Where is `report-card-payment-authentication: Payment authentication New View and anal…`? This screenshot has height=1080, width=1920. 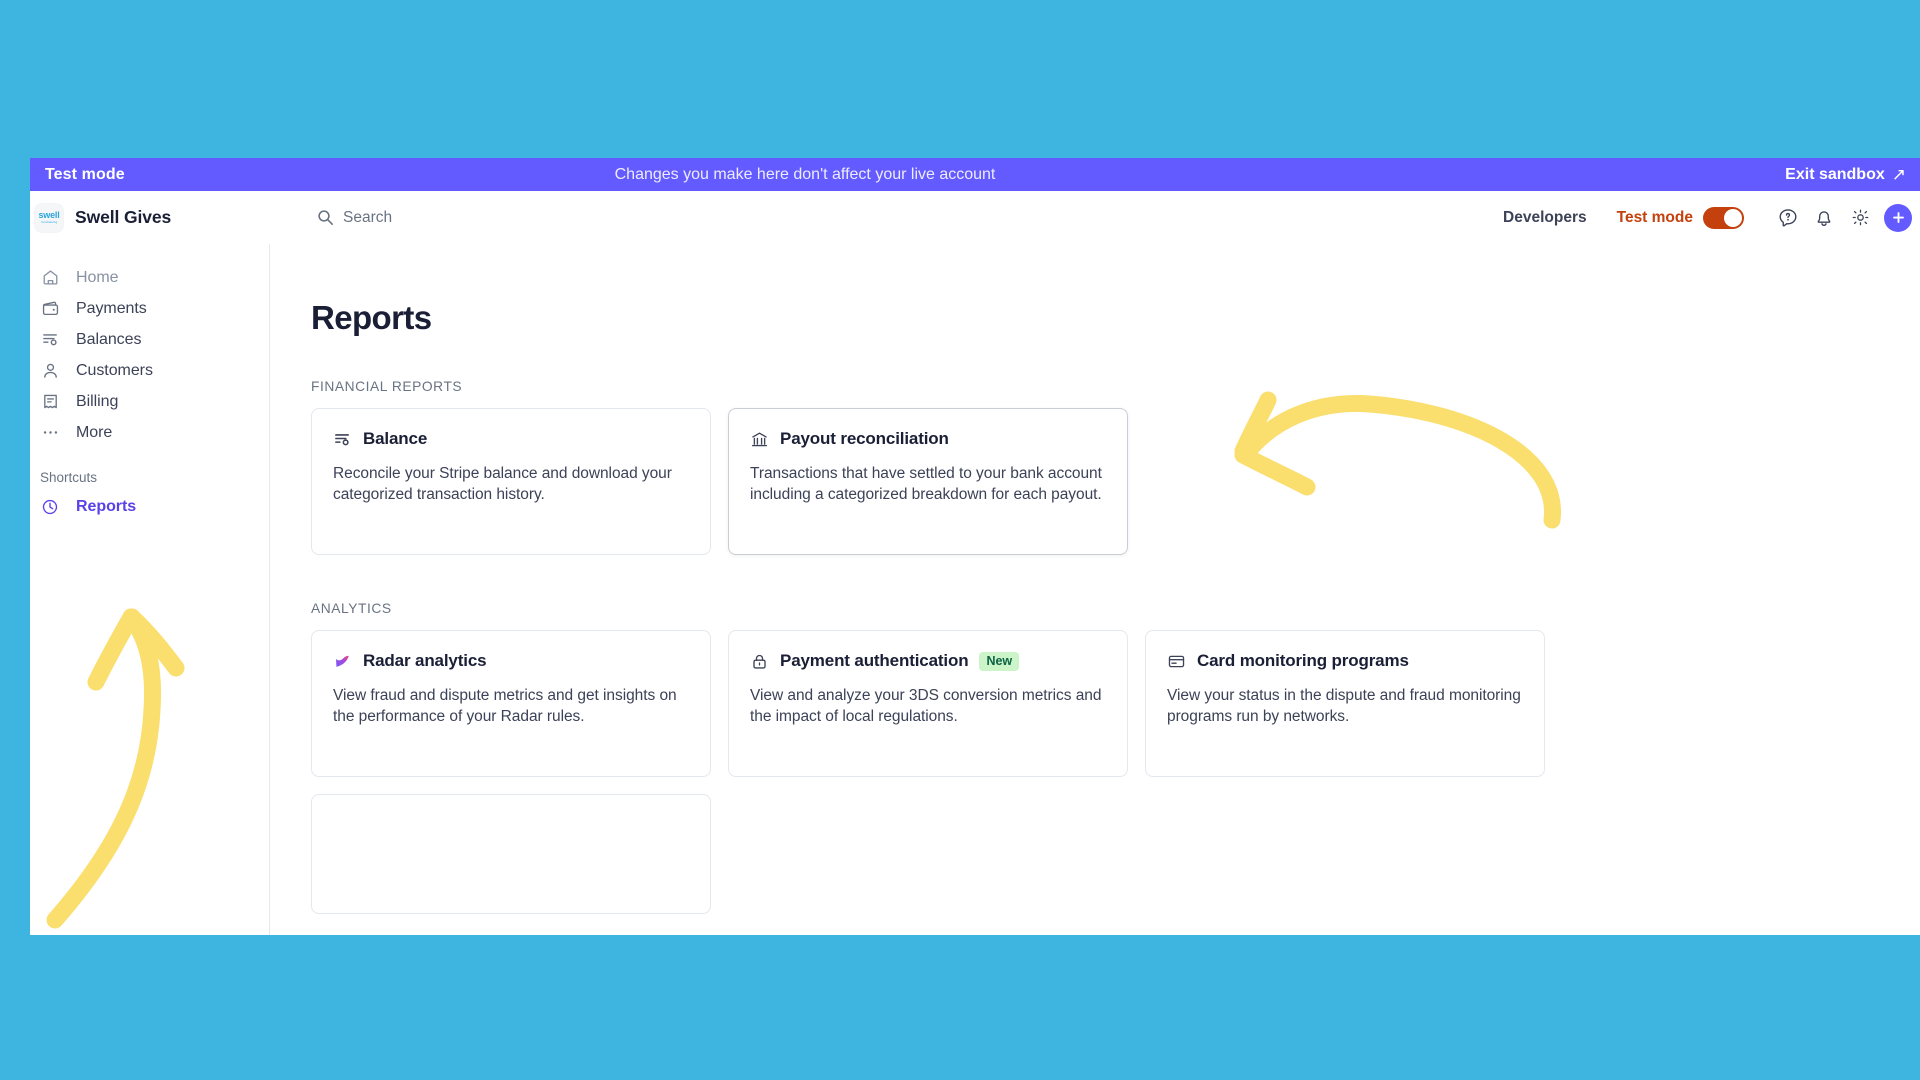 report-card-payment-authentication: Payment authentication New View and anal… is located at coordinates (928, 703).